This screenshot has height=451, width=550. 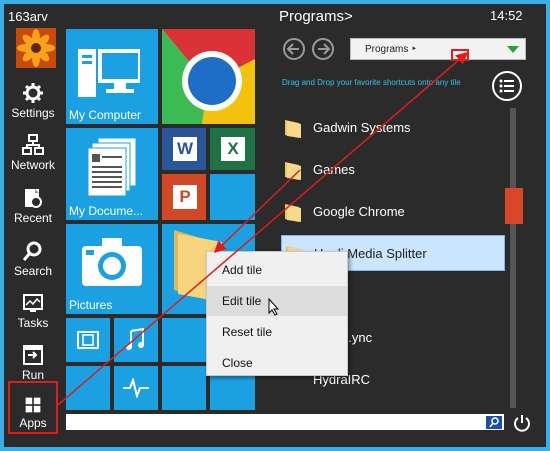 What do you see at coordinates (112, 262) in the screenshot?
I see `camera-icon` at bounding box center [112, 262].